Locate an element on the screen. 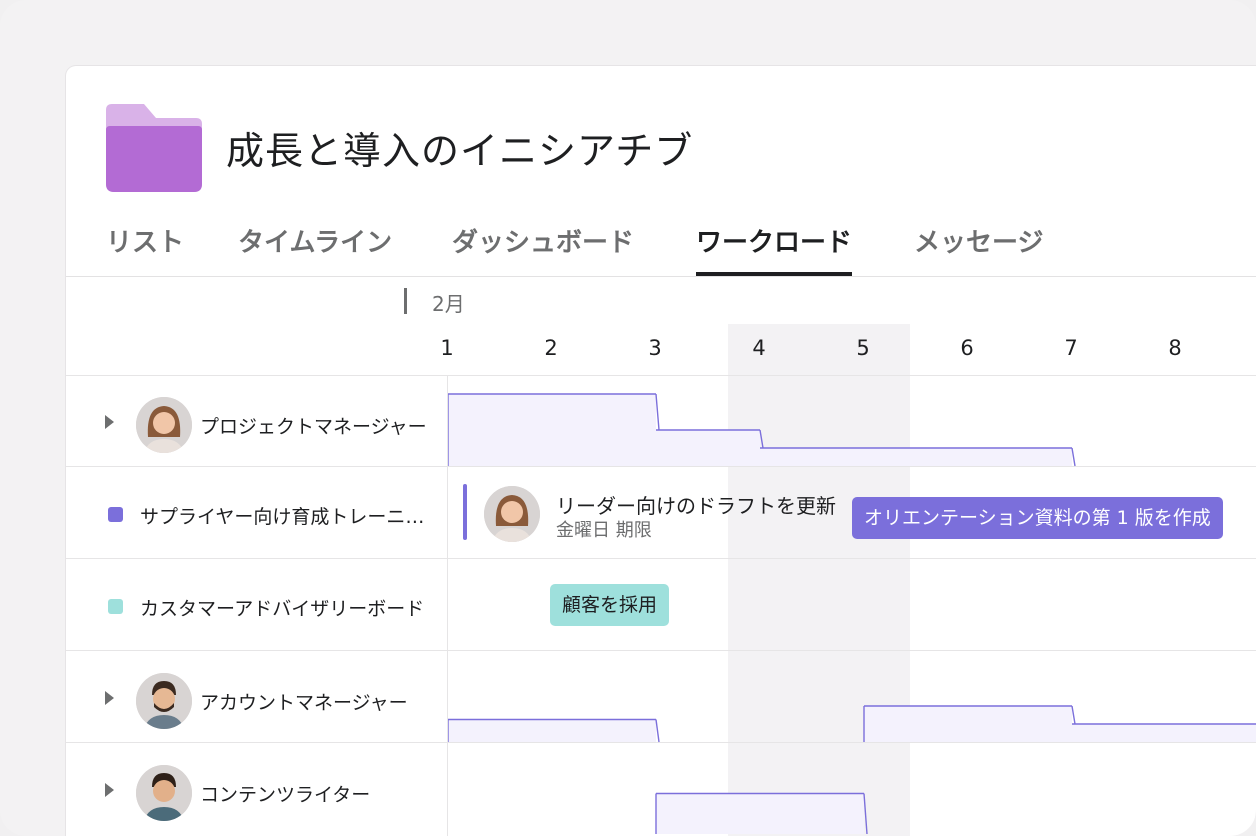 The height and width of the screenshot is (836, 1256). tab-workload: ワークロード is located at coordinates (774, 249).